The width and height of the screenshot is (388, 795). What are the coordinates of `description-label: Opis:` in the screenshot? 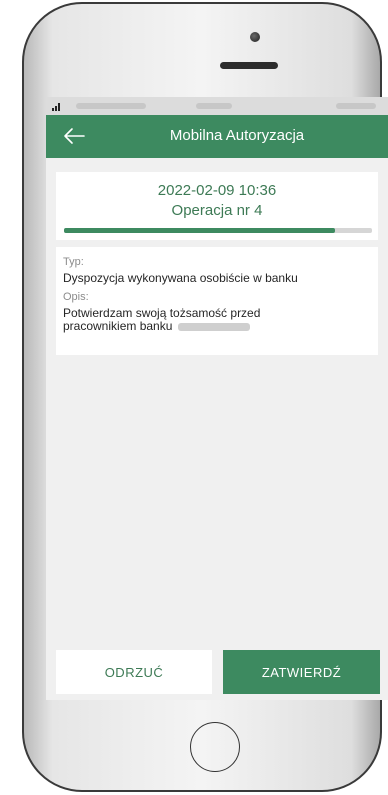 It's located at (76, 297).